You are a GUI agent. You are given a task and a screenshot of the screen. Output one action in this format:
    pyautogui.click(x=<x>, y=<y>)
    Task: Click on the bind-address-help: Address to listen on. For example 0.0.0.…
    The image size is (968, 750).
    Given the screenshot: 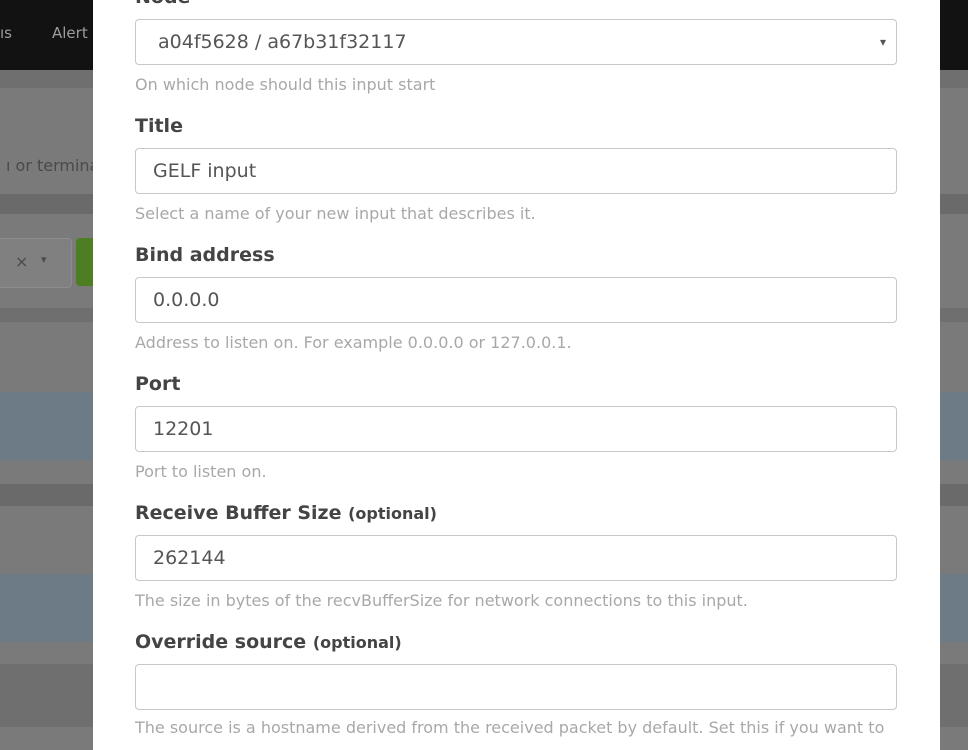 What is the action you would take?
    pyautogui.click(x=353, y=342)
    